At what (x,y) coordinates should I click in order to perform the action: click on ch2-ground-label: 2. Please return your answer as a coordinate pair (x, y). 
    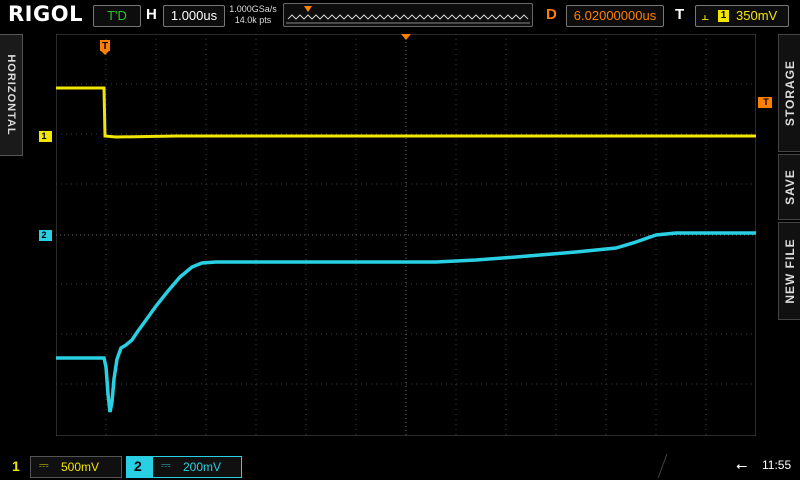
    Looking at the image, I should click on (44, 235).